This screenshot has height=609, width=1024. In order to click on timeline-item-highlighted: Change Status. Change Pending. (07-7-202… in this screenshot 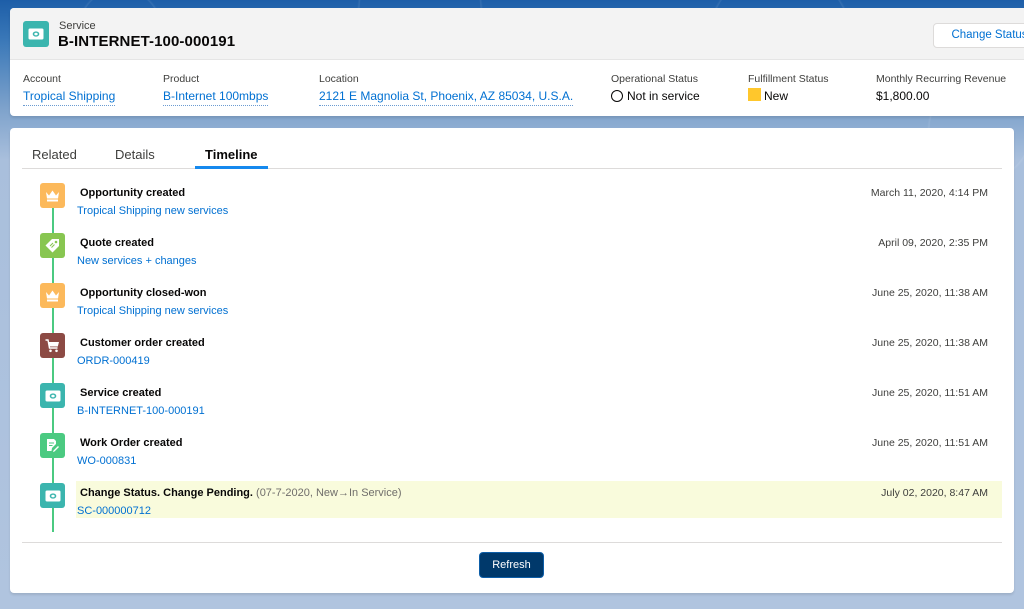, I will do `click(512, 493)`.